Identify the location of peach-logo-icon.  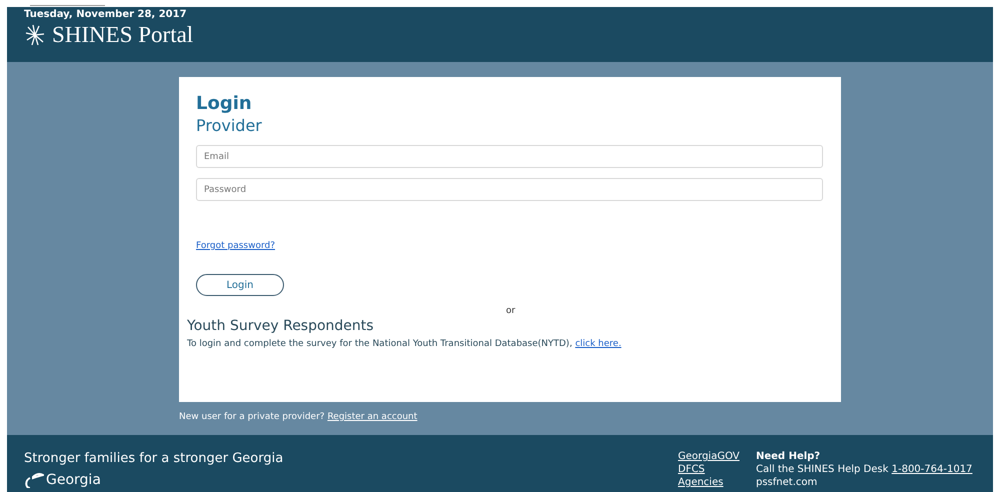
(34, 480).